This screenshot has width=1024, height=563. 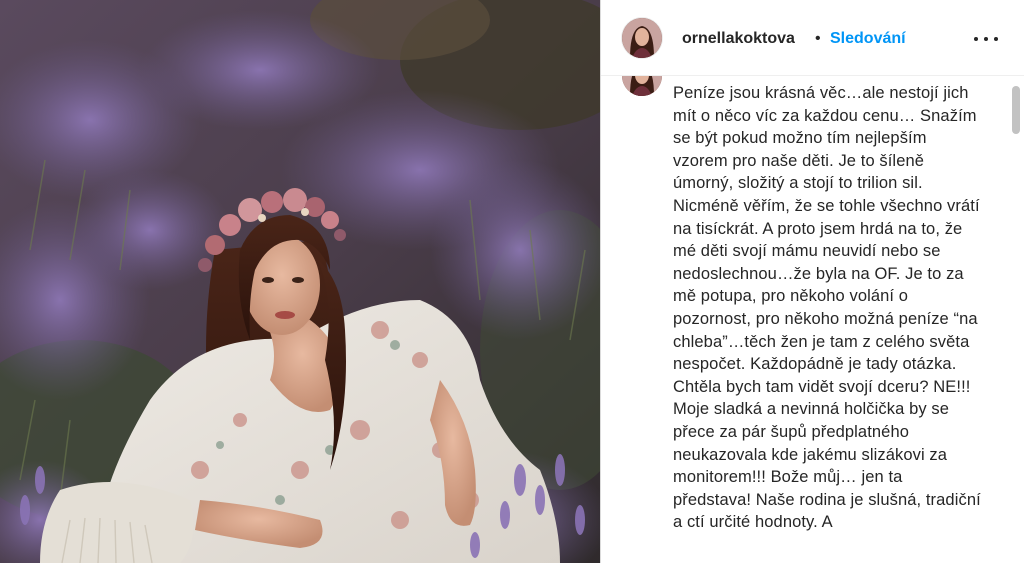 What do you see at coordinates (868, 39) in the screenshot?
I see `follow-button: Sledování` at bounding box center [868, 39].